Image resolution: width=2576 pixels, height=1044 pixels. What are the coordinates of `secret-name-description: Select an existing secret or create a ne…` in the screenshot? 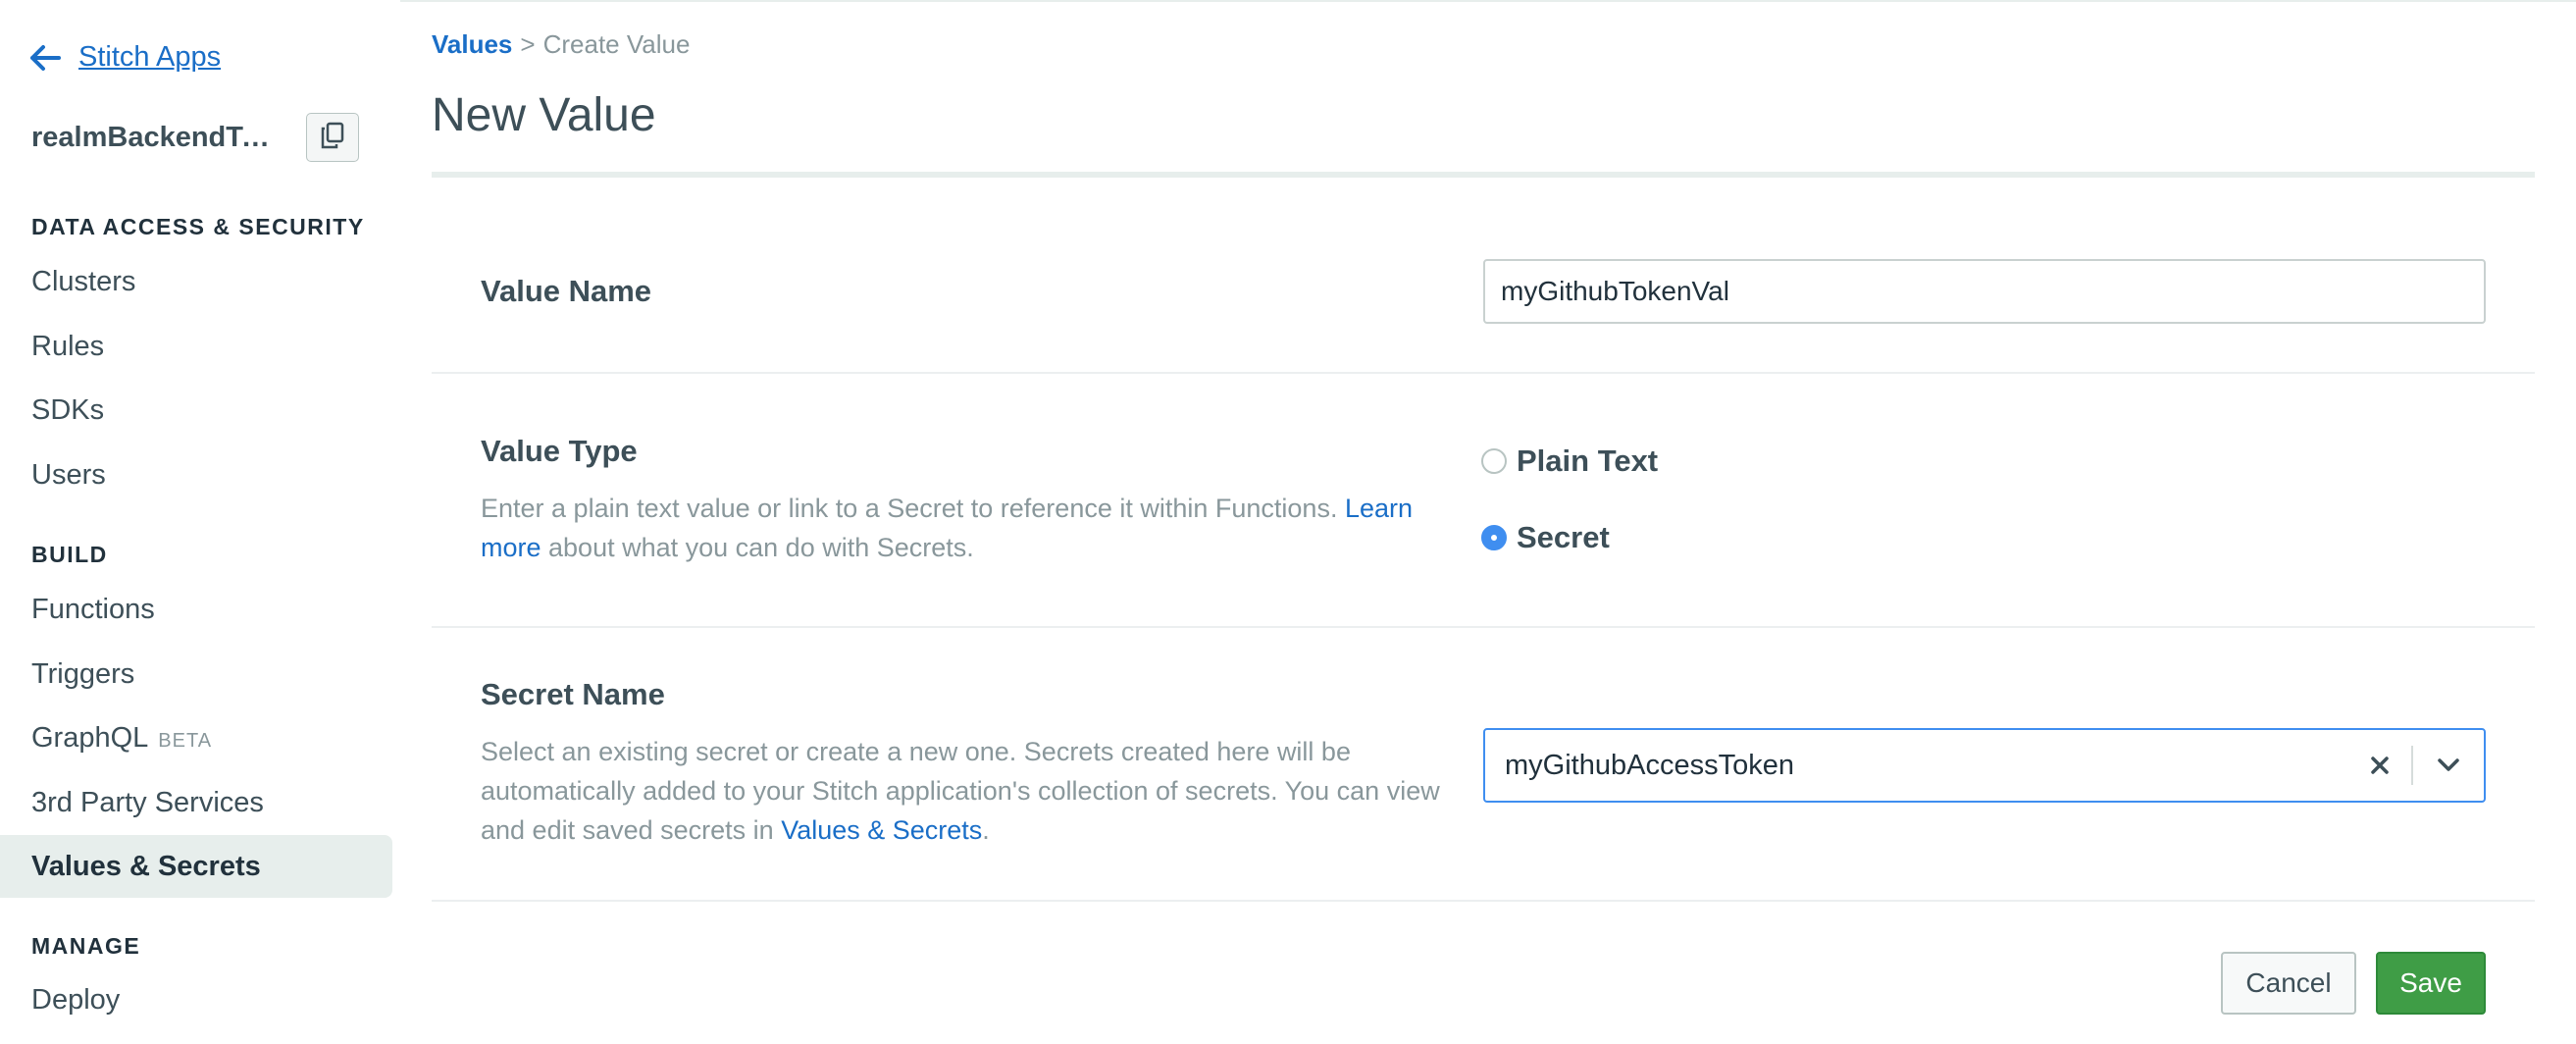 It's located at (966, 791).